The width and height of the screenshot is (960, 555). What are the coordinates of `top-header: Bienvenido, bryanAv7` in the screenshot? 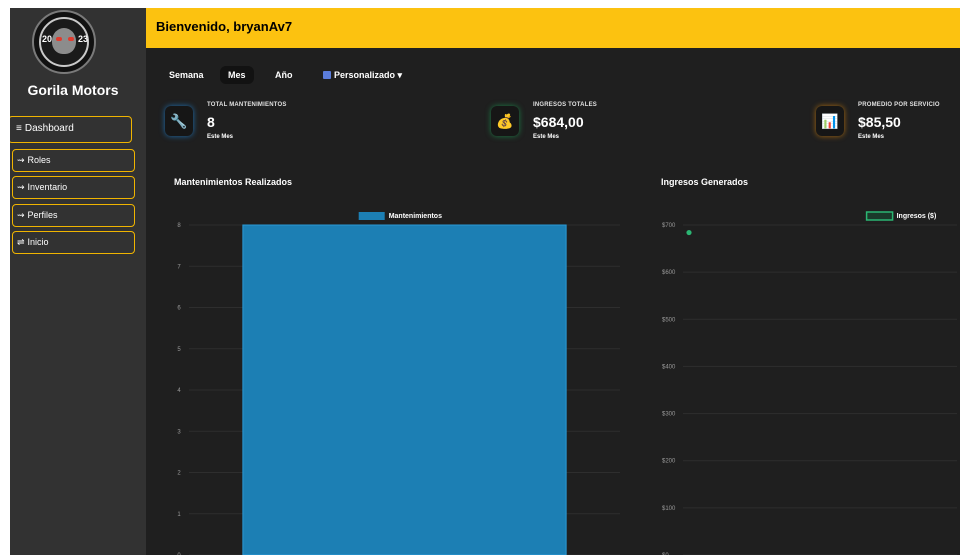 It's located at (553, 28).